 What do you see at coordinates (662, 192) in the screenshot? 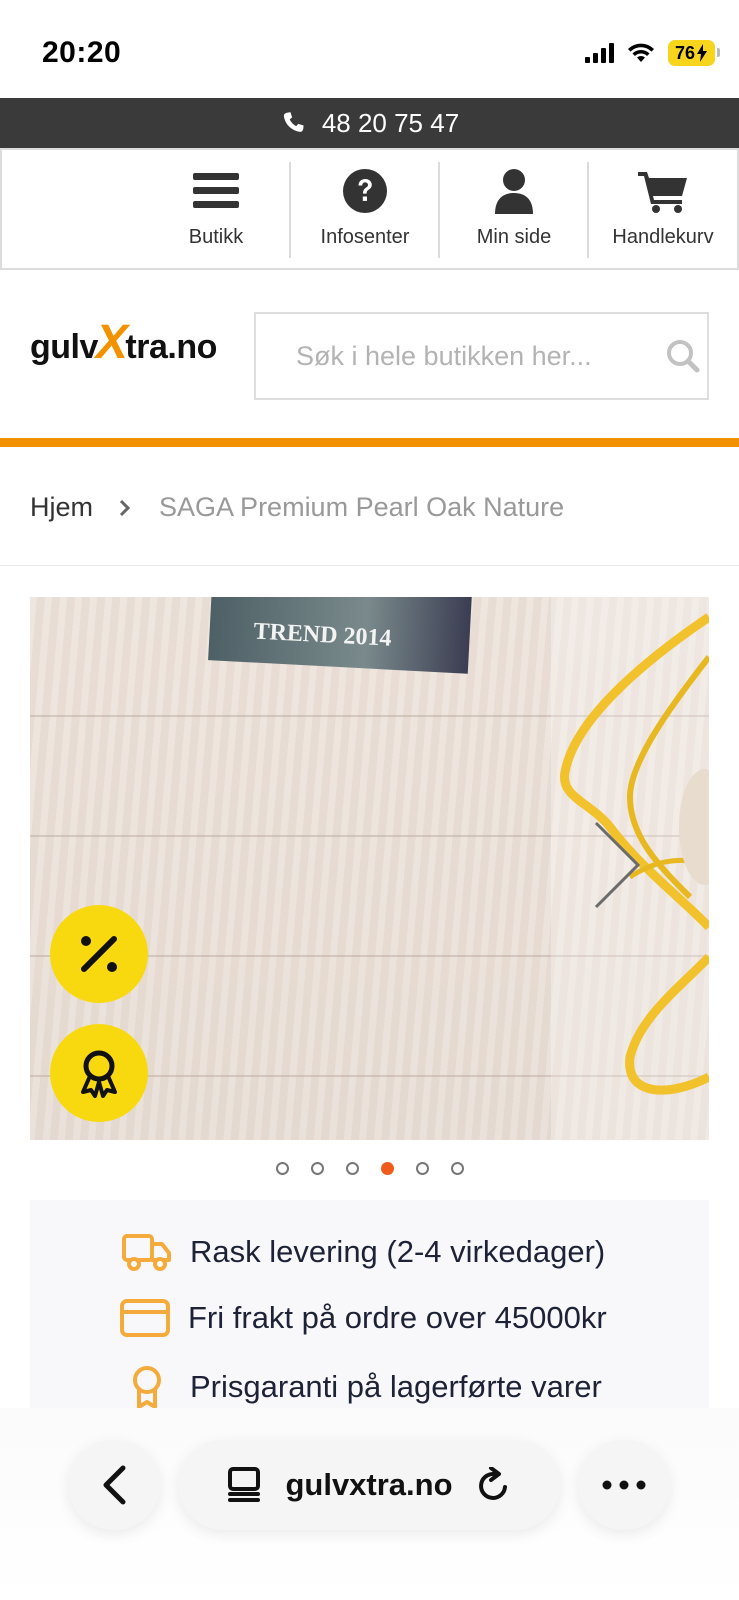
I see `cart-icon` at bounding box center [662, 192].